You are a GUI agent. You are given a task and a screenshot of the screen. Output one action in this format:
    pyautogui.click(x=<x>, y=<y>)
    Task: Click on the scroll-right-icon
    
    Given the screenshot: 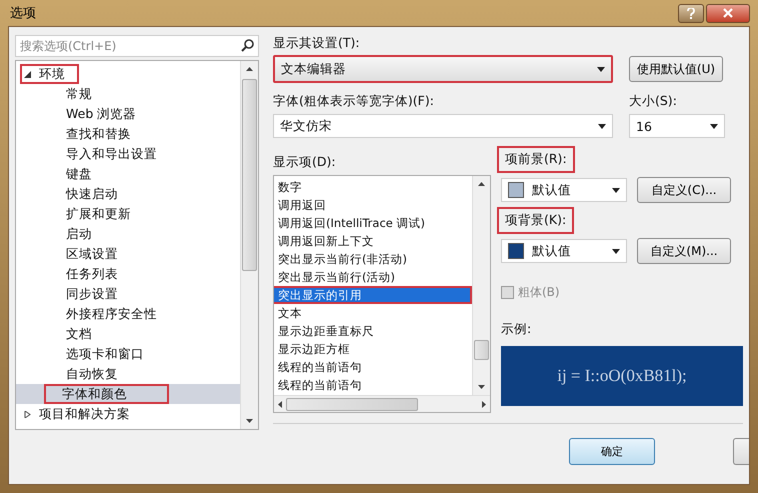 What is the action you would take?
    pyautogui.click(x=484, y=404)
    